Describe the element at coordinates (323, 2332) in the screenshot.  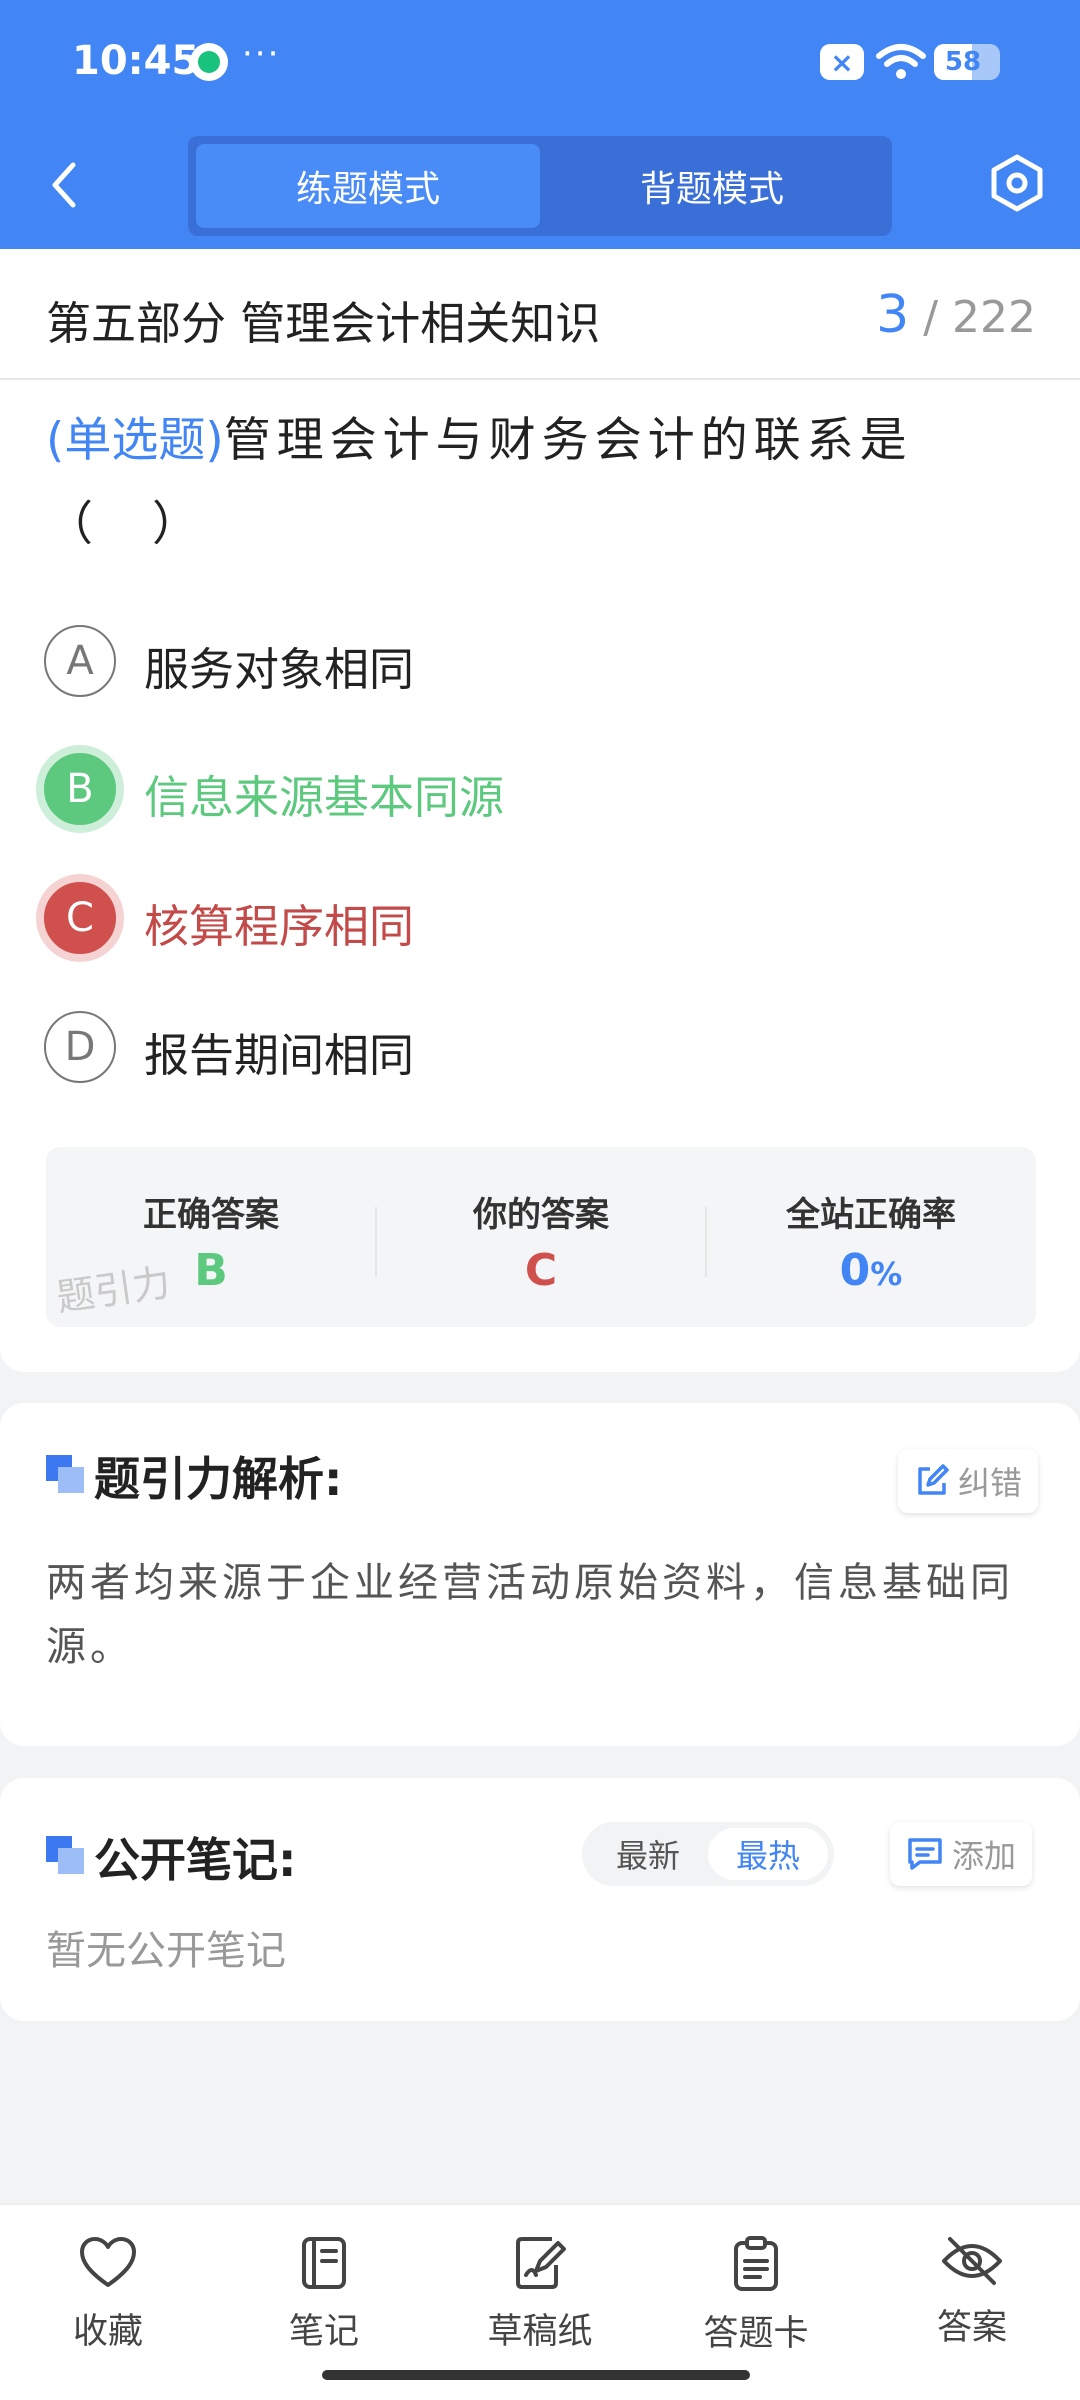
I see `nav-label: 笔记` at that location.